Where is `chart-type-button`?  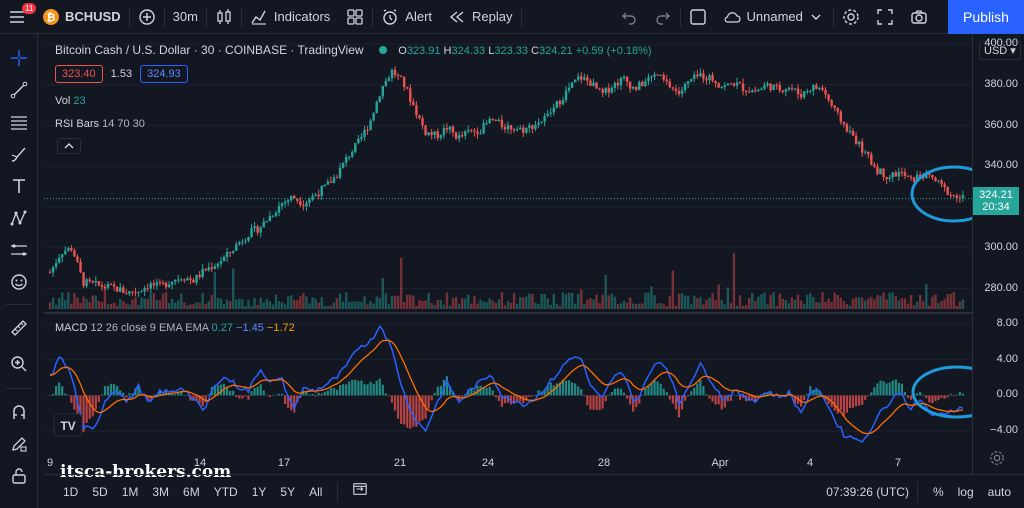
chart-type-button is located at coordinates (224, 17).